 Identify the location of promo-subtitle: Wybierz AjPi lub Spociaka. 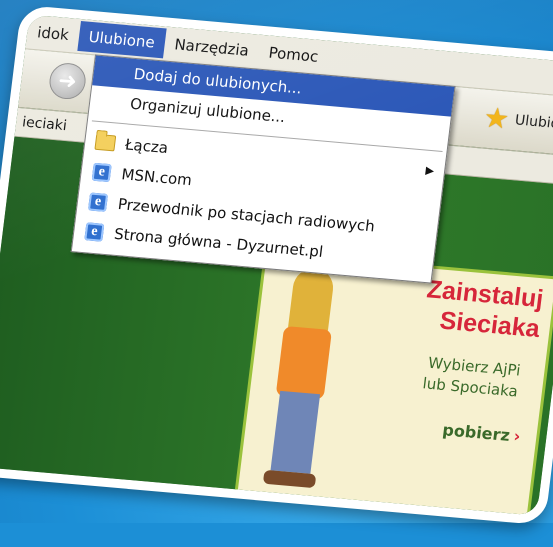
(471, 377).